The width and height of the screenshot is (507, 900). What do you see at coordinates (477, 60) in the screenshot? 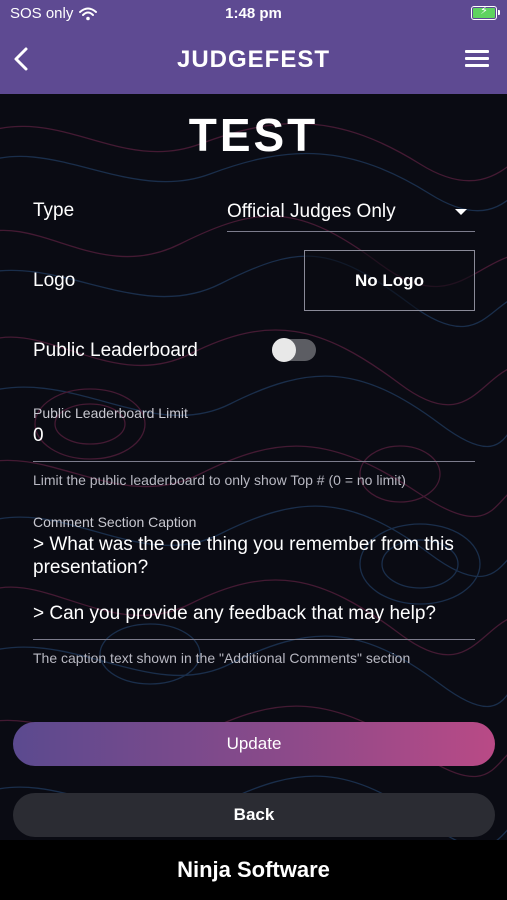
I see `hamburger-menu-icon` at bounding box center [477, 60].